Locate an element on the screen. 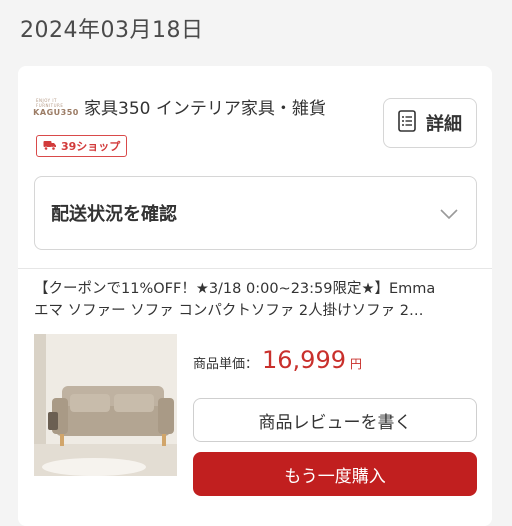 This screenshot has width=512, height=526. price-row: 商品単価： 16,999 円 is located at coordinates (277, 360).